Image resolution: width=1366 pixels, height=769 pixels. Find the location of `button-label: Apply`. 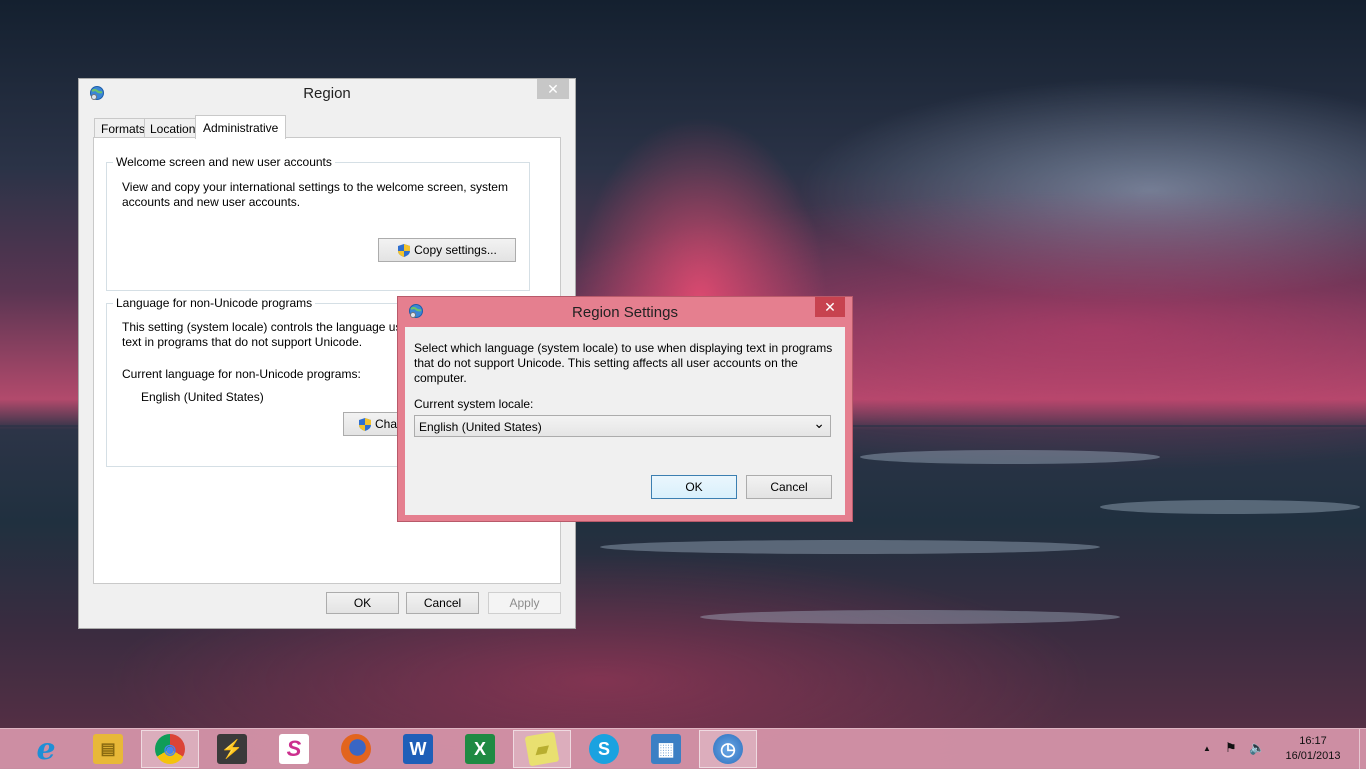

button-label: Apply is located at coordinates (524, 603).